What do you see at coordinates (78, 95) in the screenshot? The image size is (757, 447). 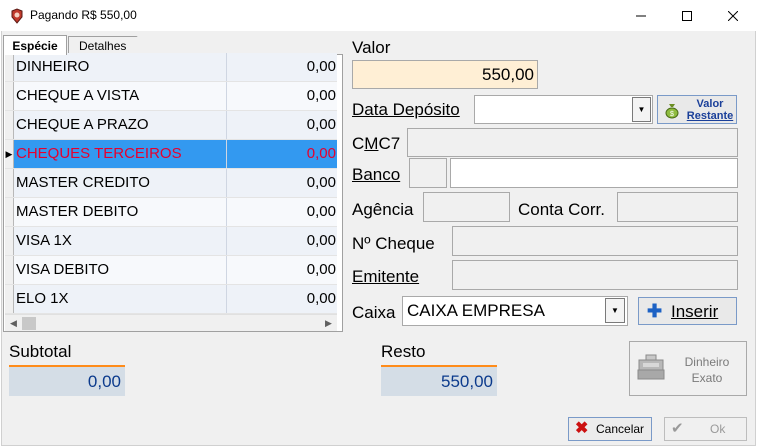 I see `payment-type-name: CHEQUE A VISTA` at bounding box center [78, 95].